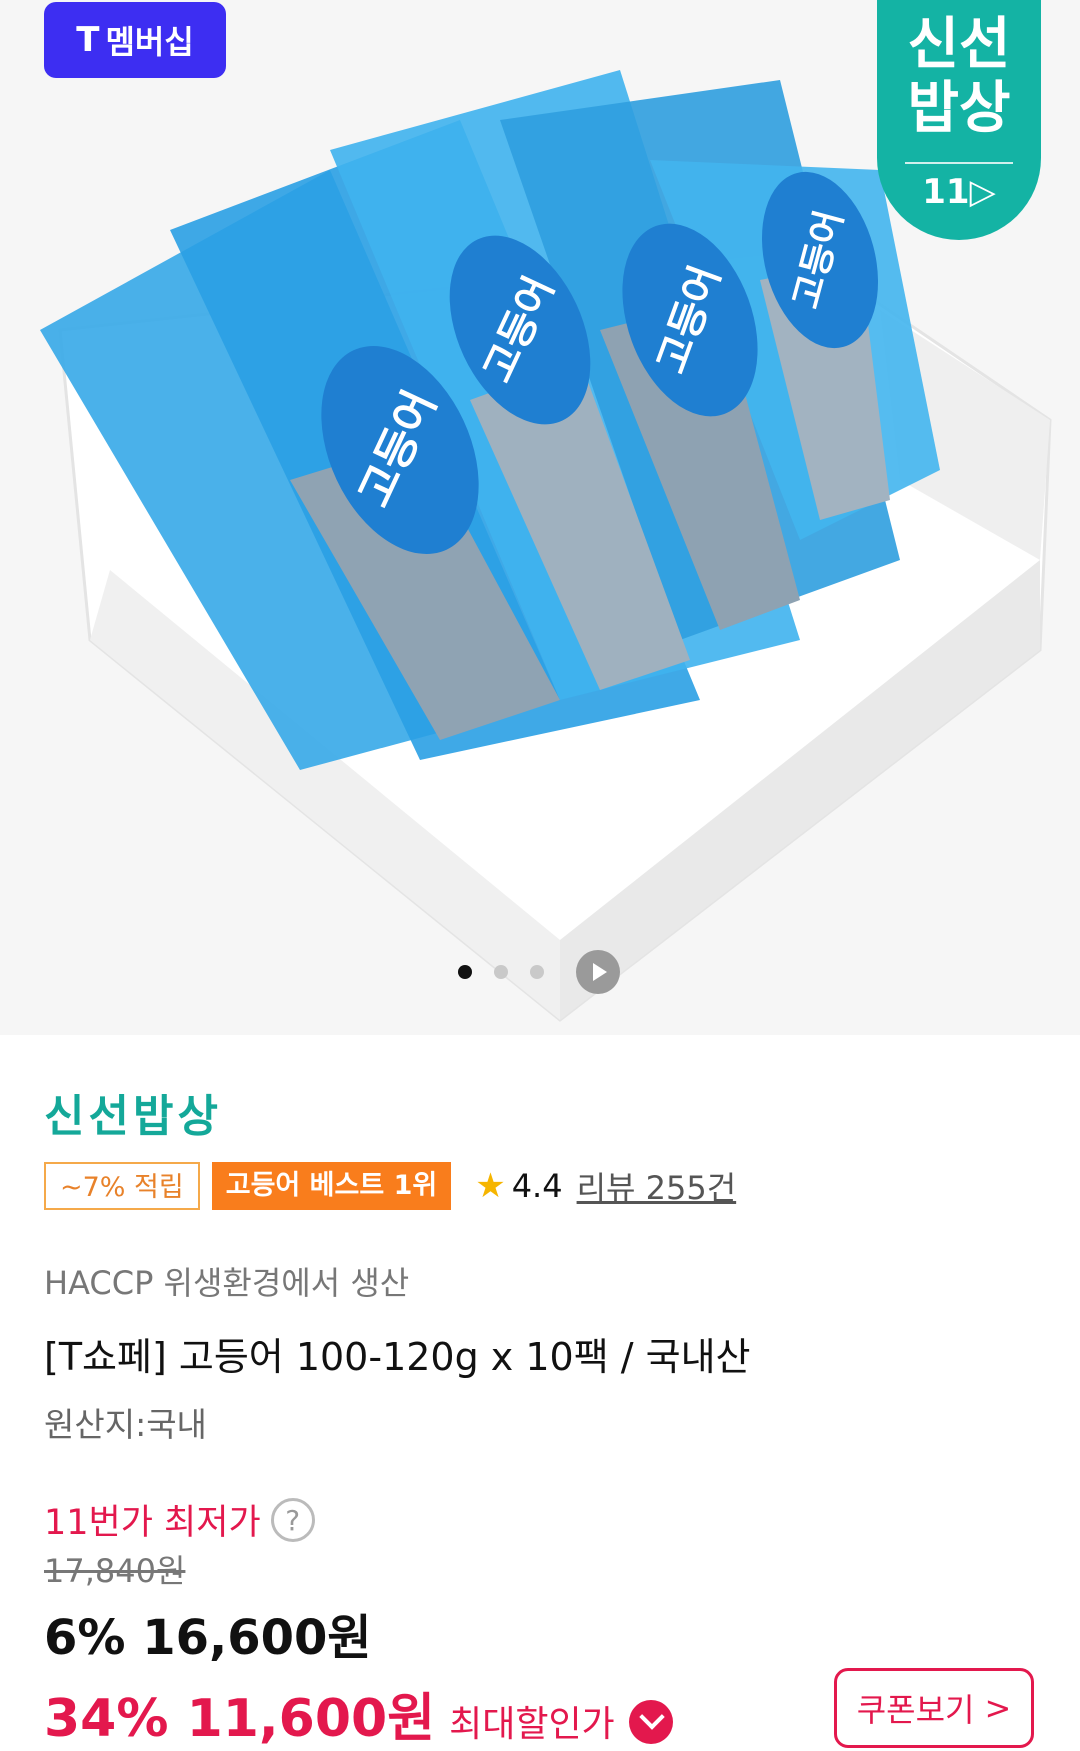  I want to click on brand-badge: 신선 밥상 11▷, so click(959, 120).